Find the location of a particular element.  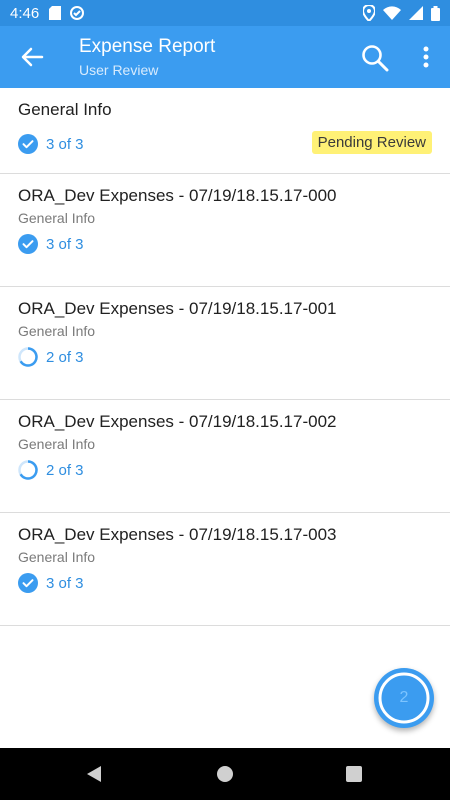

app-bar: Expense Report User Review is located at coordinates (225, 57).